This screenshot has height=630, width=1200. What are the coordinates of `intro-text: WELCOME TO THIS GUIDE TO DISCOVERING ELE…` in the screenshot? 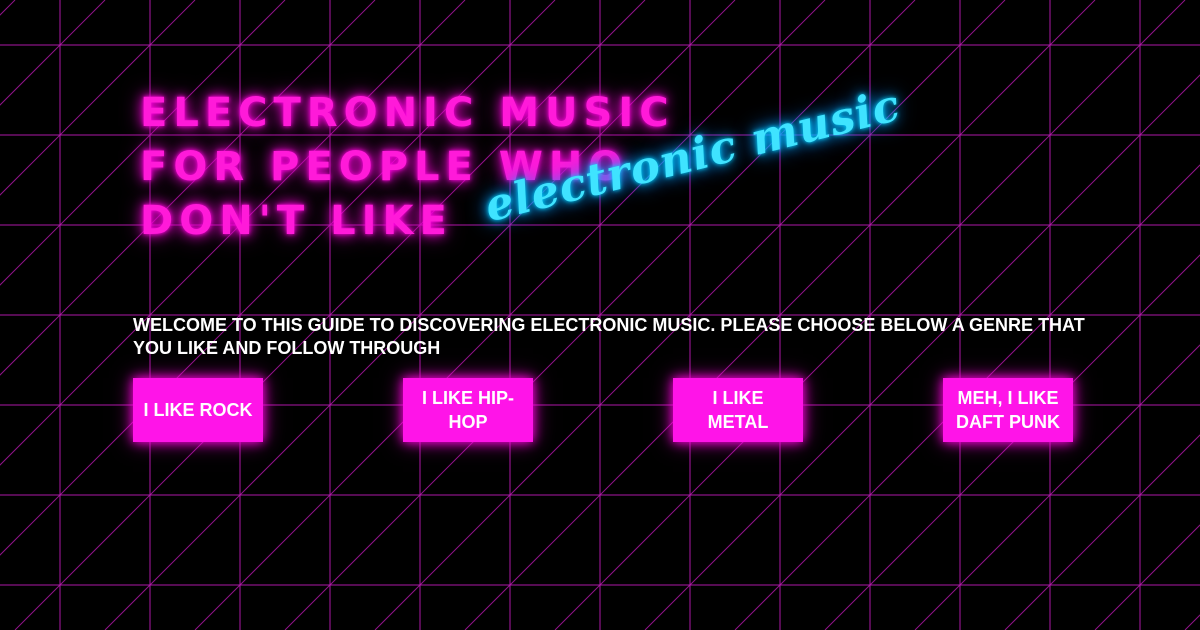 It's located at (609, 336).